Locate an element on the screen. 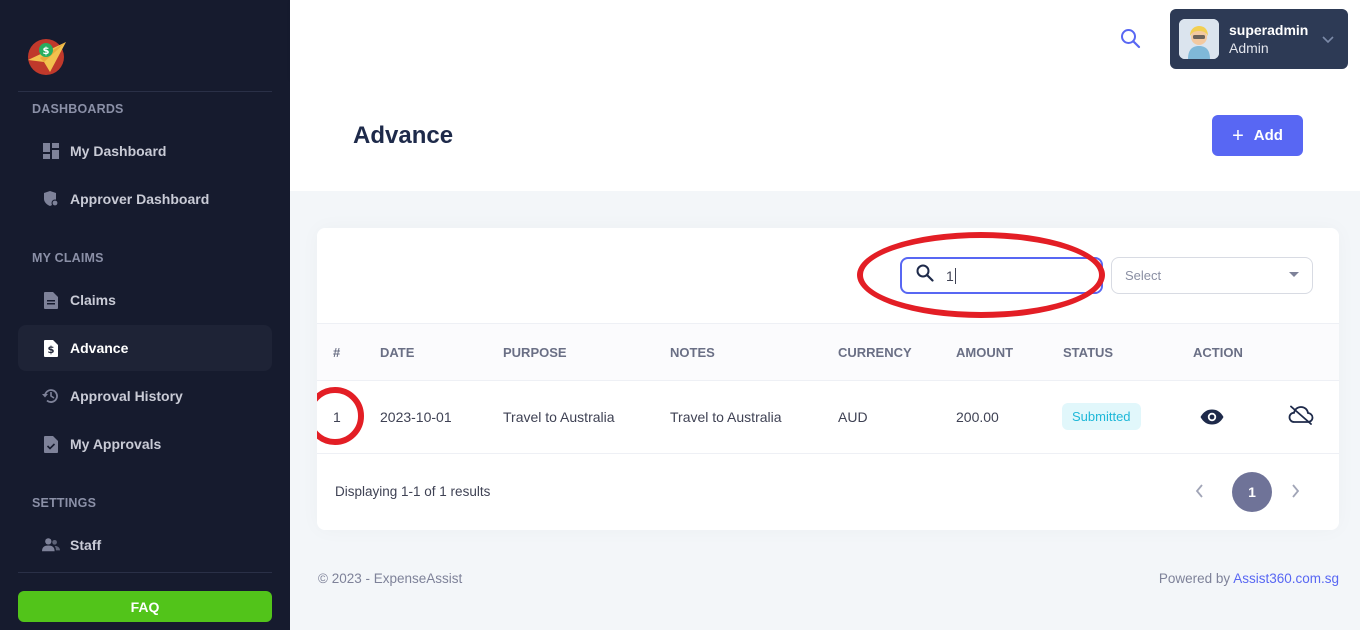 The width and height of the screenshot is (1360, 630). column-header: PURPOSE is located at coordinates (535, 352).